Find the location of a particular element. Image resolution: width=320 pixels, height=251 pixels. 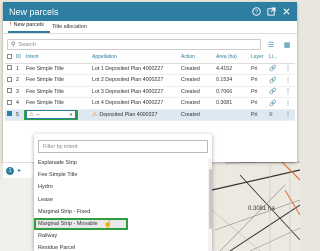

list-view-icon: ☰ is located at coordinates (271, 44).